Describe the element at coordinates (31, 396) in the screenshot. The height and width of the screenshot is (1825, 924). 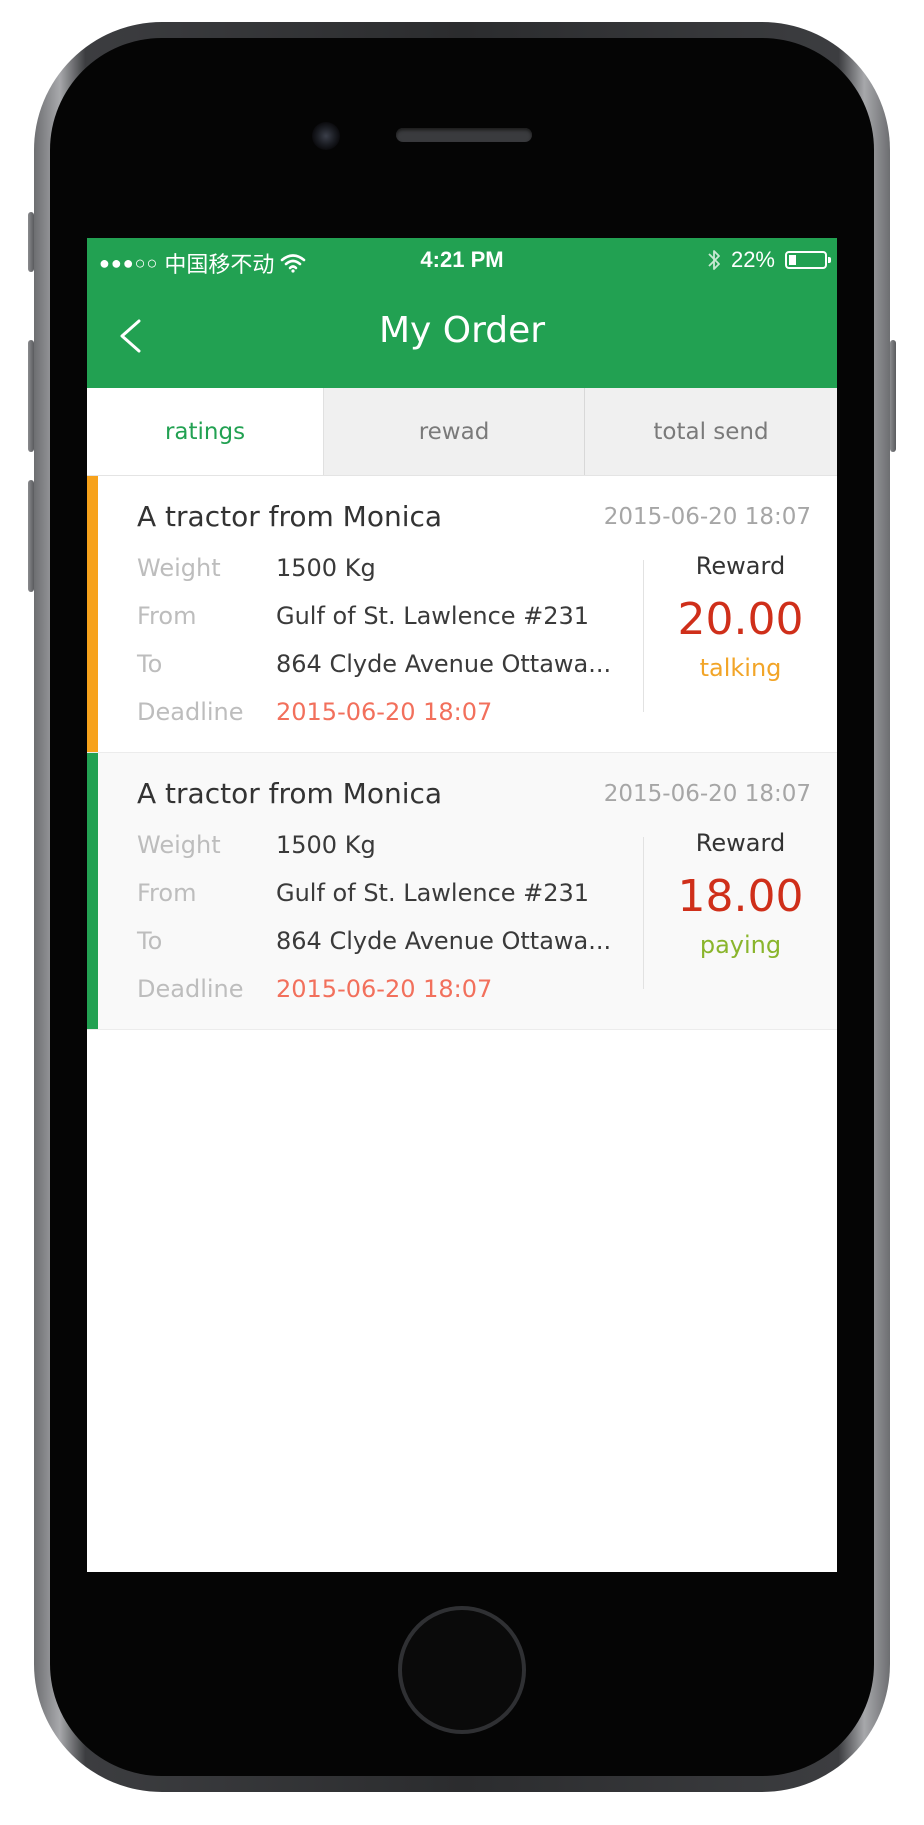
I see `volume-up-button` at that location.